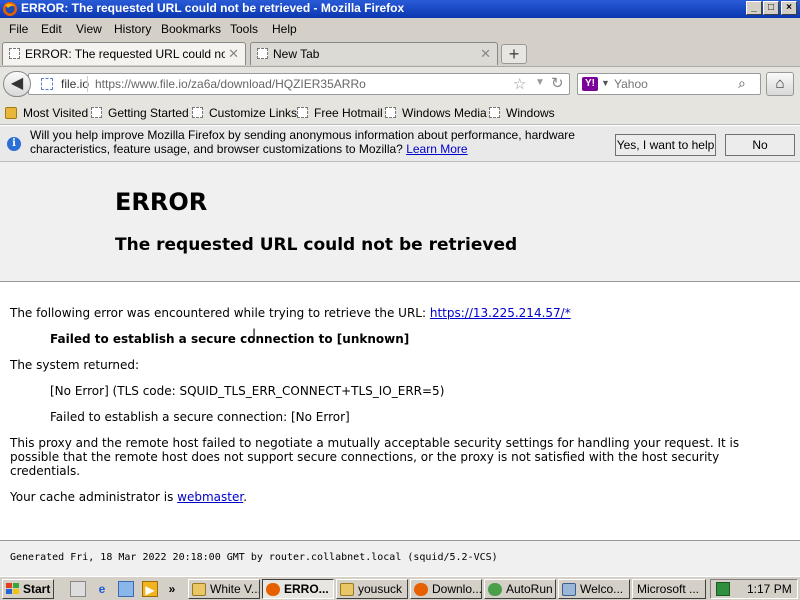  I want to click on search-bar: Y! ▼ ⌕, so click(669, 84).